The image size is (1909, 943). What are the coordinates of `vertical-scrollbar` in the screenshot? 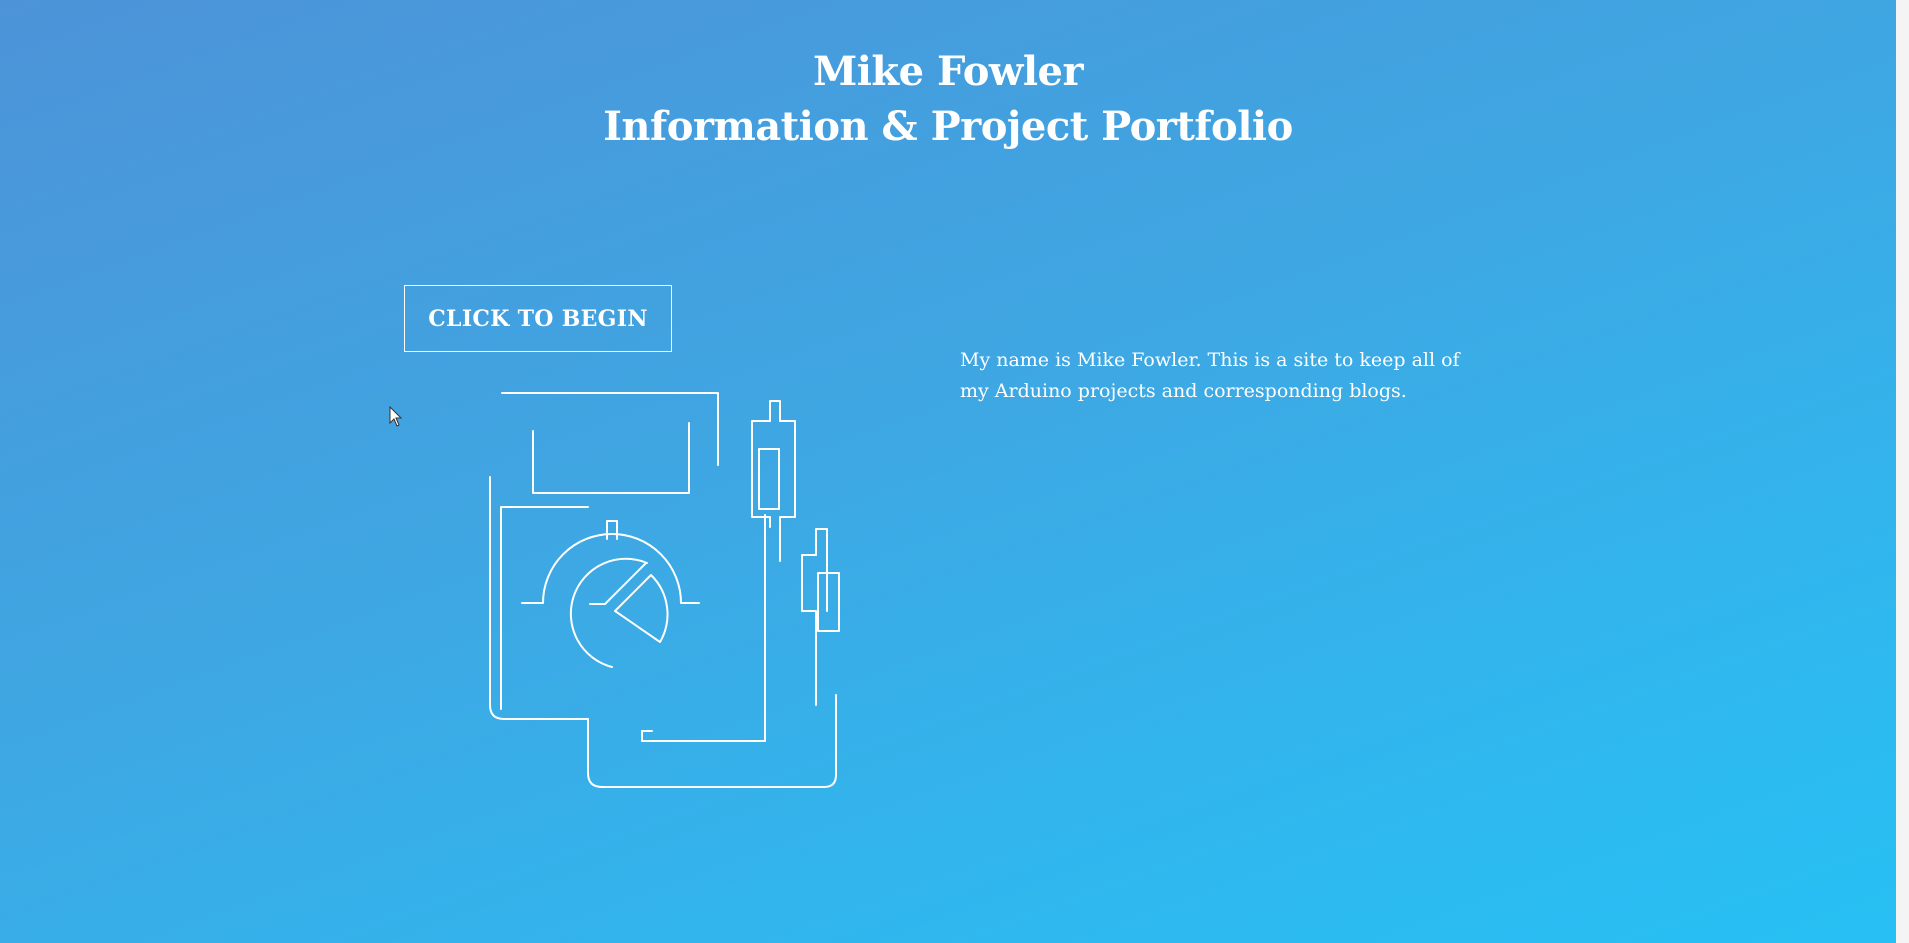 It's located at (1902, 471).